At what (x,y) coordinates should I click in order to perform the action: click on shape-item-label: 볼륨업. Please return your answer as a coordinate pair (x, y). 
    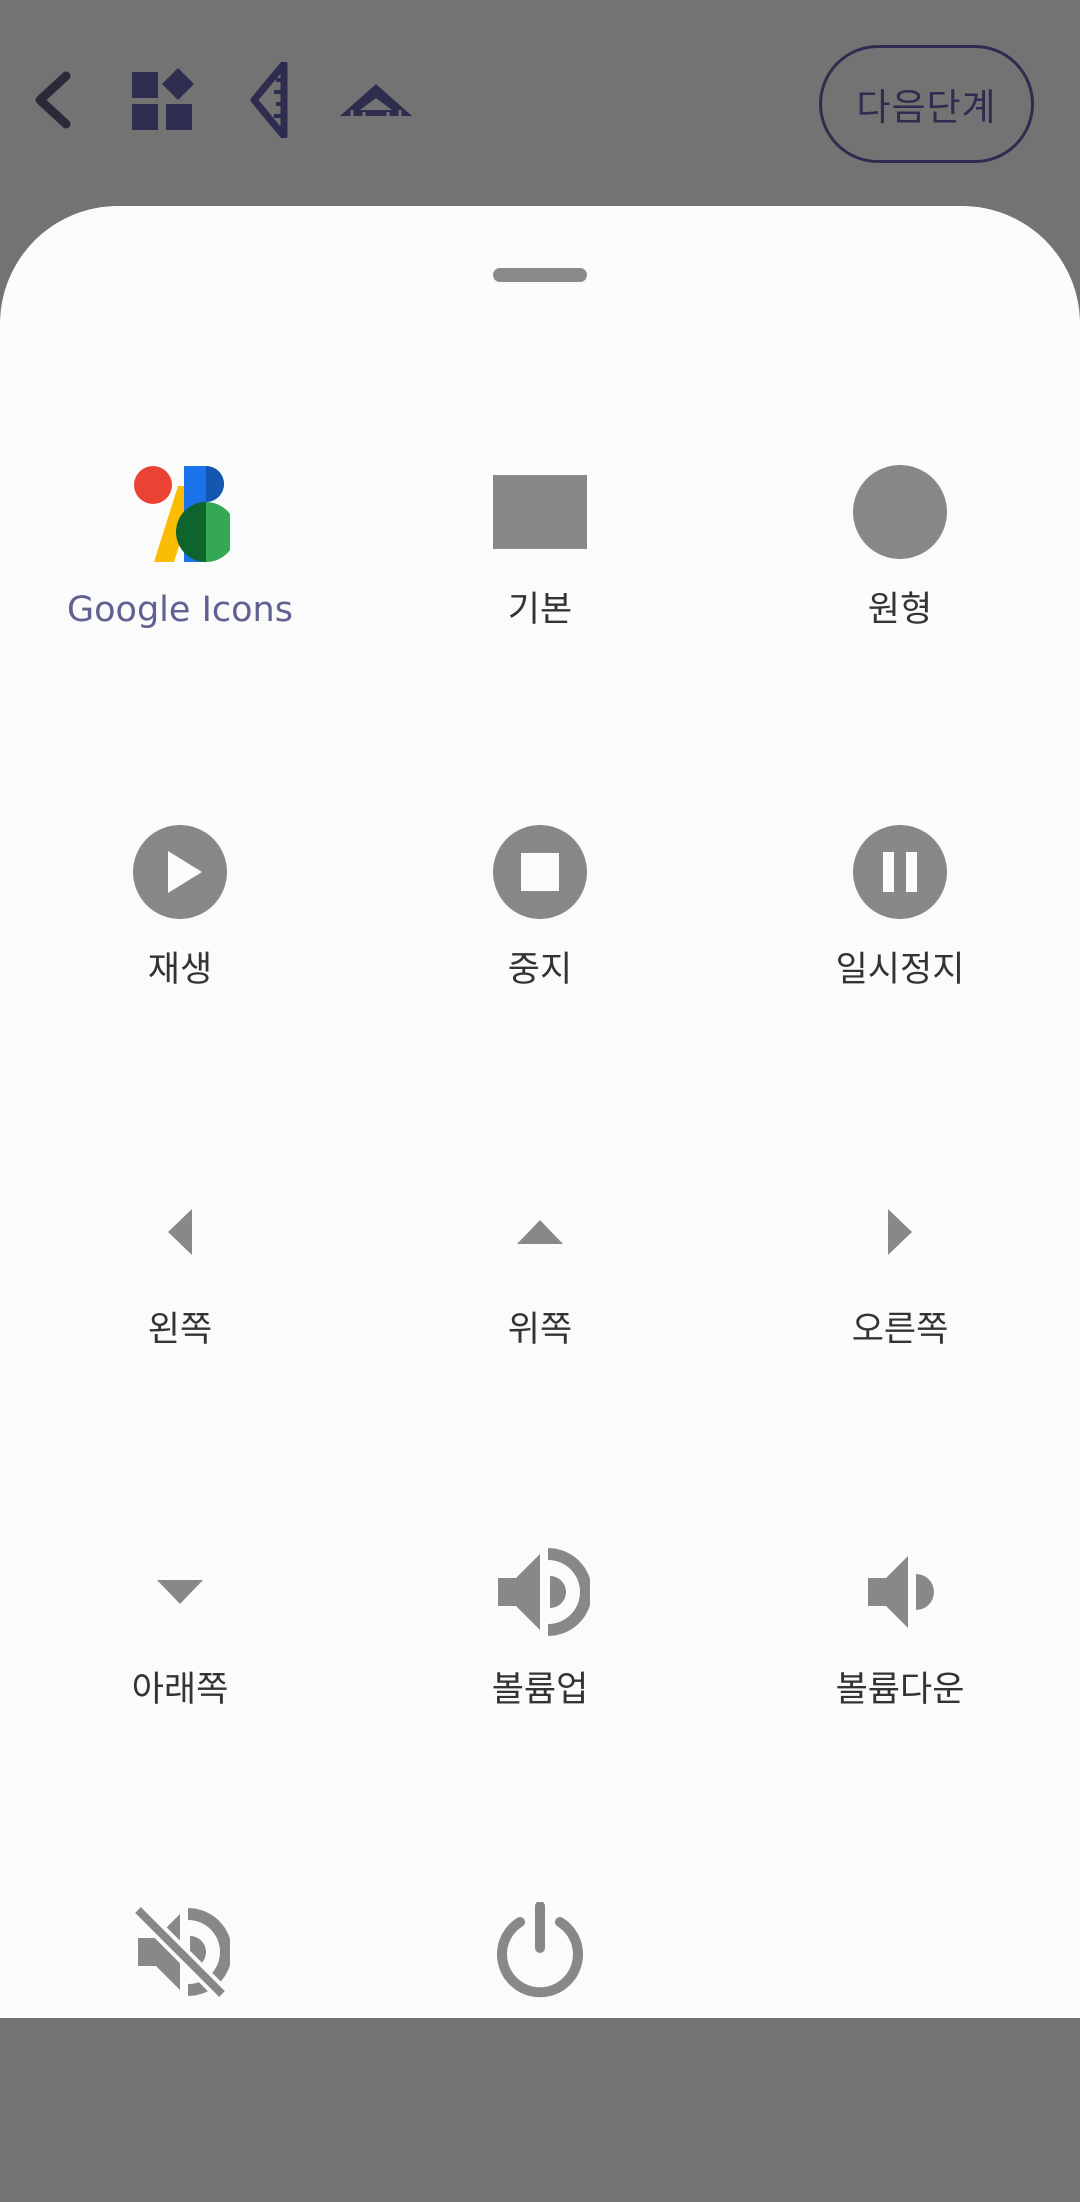
    Looking at the image, I should click on (540, 1690).